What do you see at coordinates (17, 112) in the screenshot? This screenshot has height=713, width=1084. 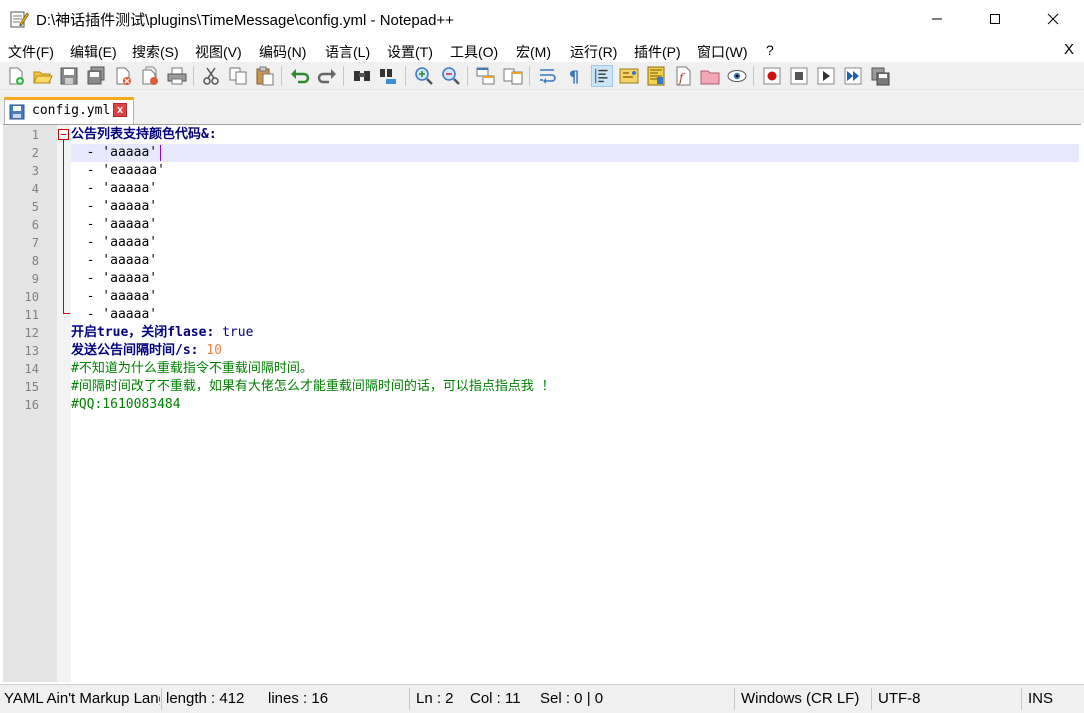 I see `saved-file-icon` at bounding box center [17, 112].